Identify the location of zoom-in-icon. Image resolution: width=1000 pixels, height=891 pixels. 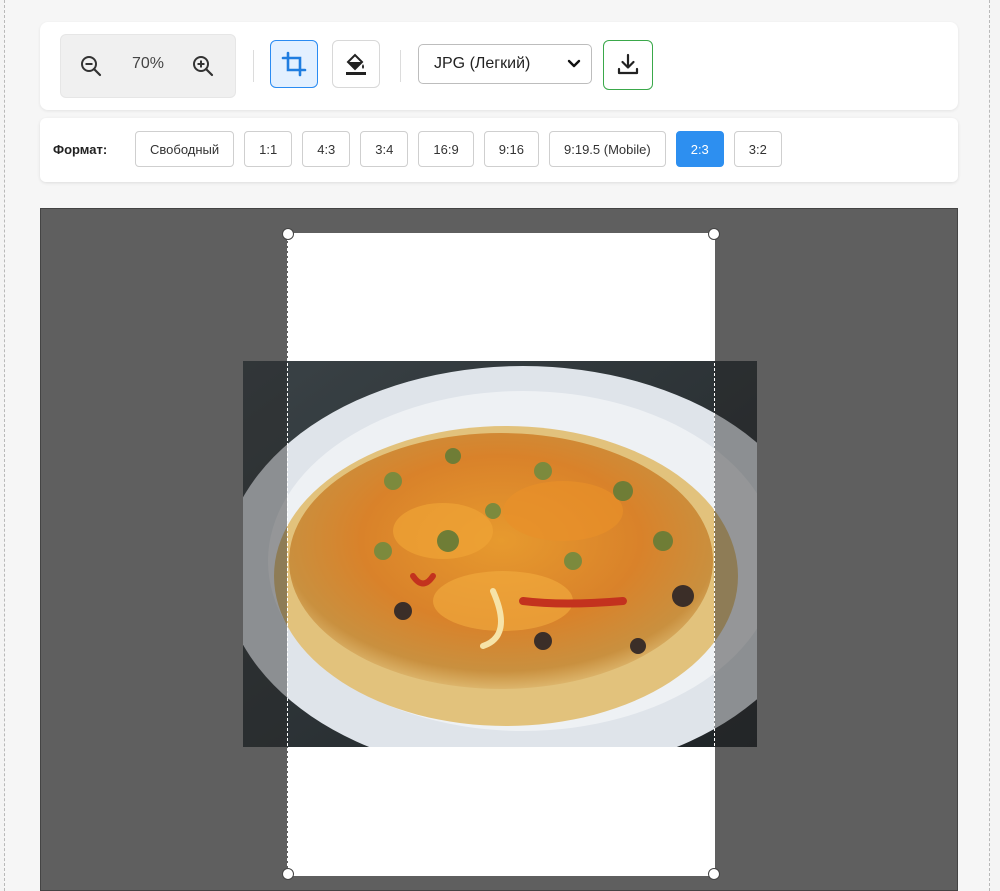
(203, 66).